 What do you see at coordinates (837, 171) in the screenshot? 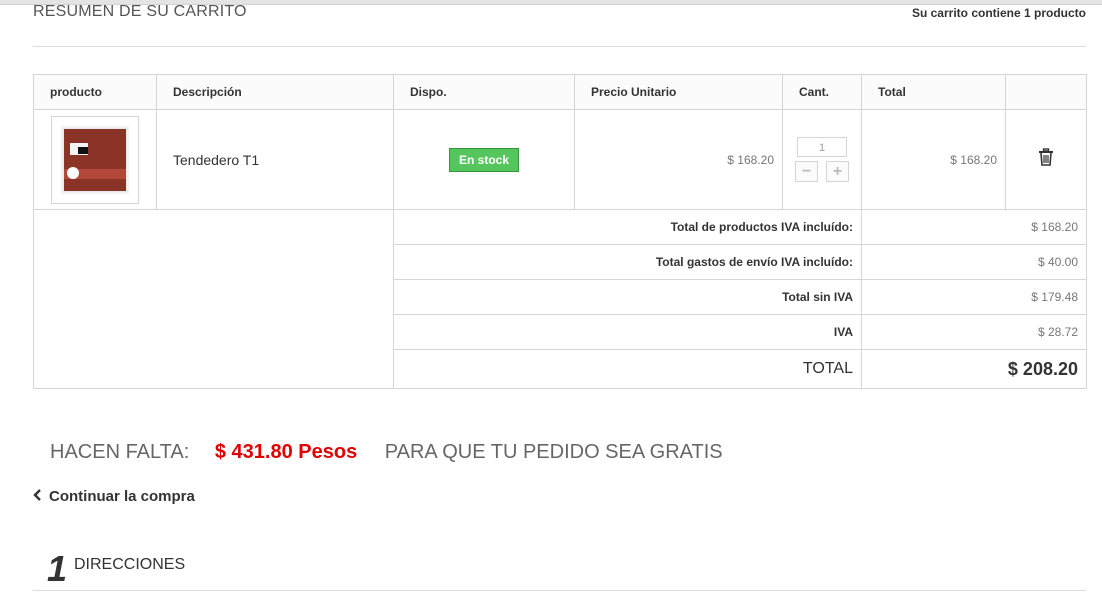
I see `quantity-increase-button: +` at bounding box center [837, 171].